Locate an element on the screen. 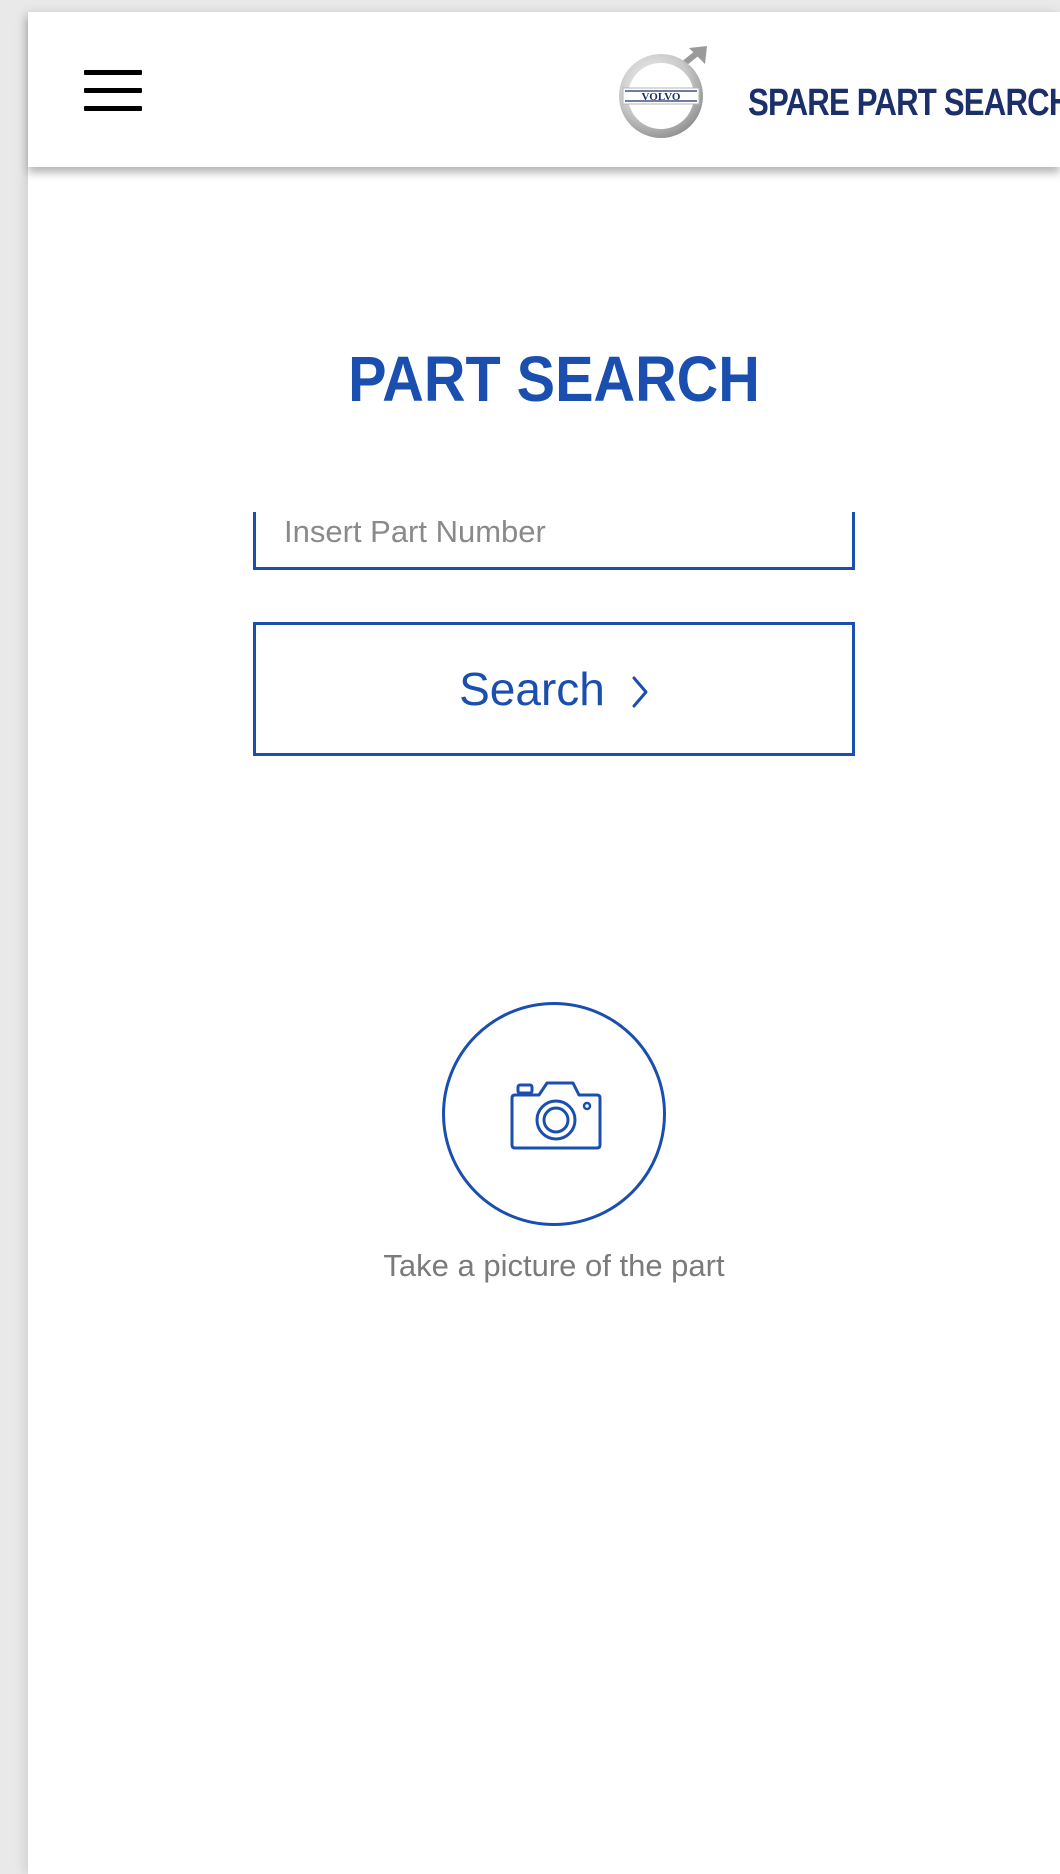  page-title: PART SEARCH is located at coordinates (554, 379).